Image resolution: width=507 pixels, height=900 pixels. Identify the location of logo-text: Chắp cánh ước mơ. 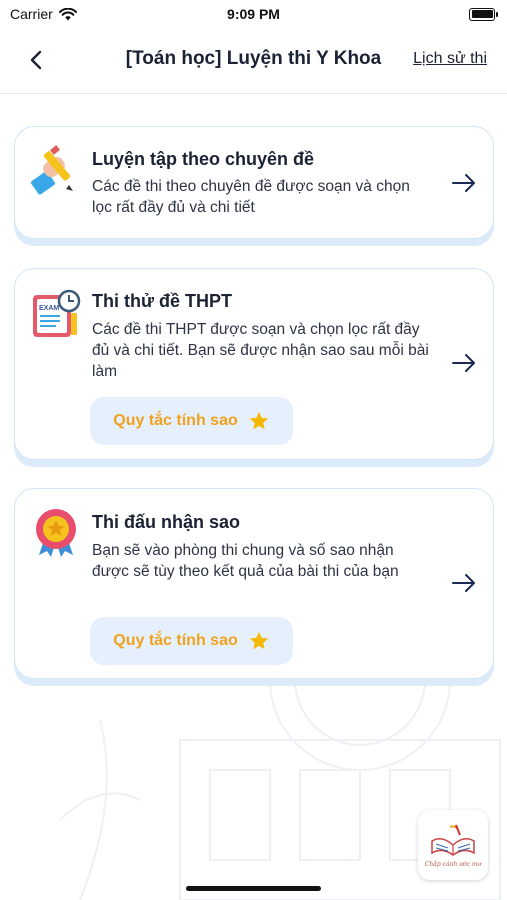
(453, 864).